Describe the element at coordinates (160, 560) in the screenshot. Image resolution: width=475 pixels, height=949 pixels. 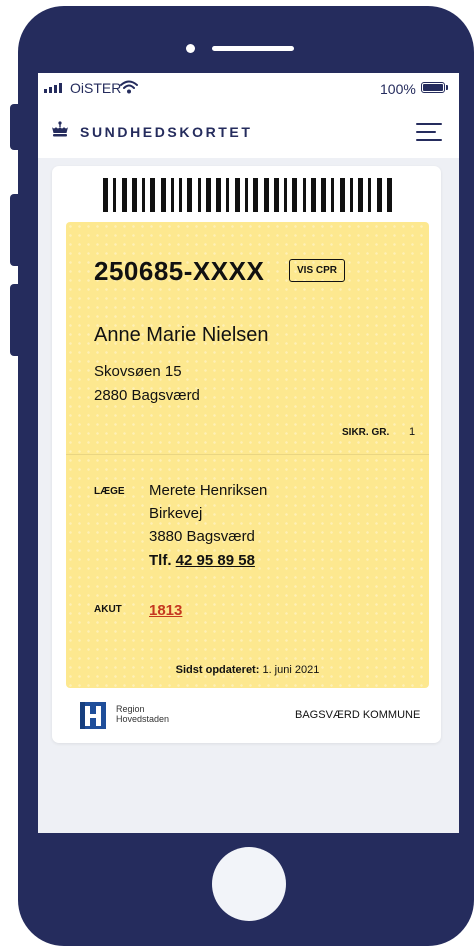
I see `phone-label: Tlf.` at that location.